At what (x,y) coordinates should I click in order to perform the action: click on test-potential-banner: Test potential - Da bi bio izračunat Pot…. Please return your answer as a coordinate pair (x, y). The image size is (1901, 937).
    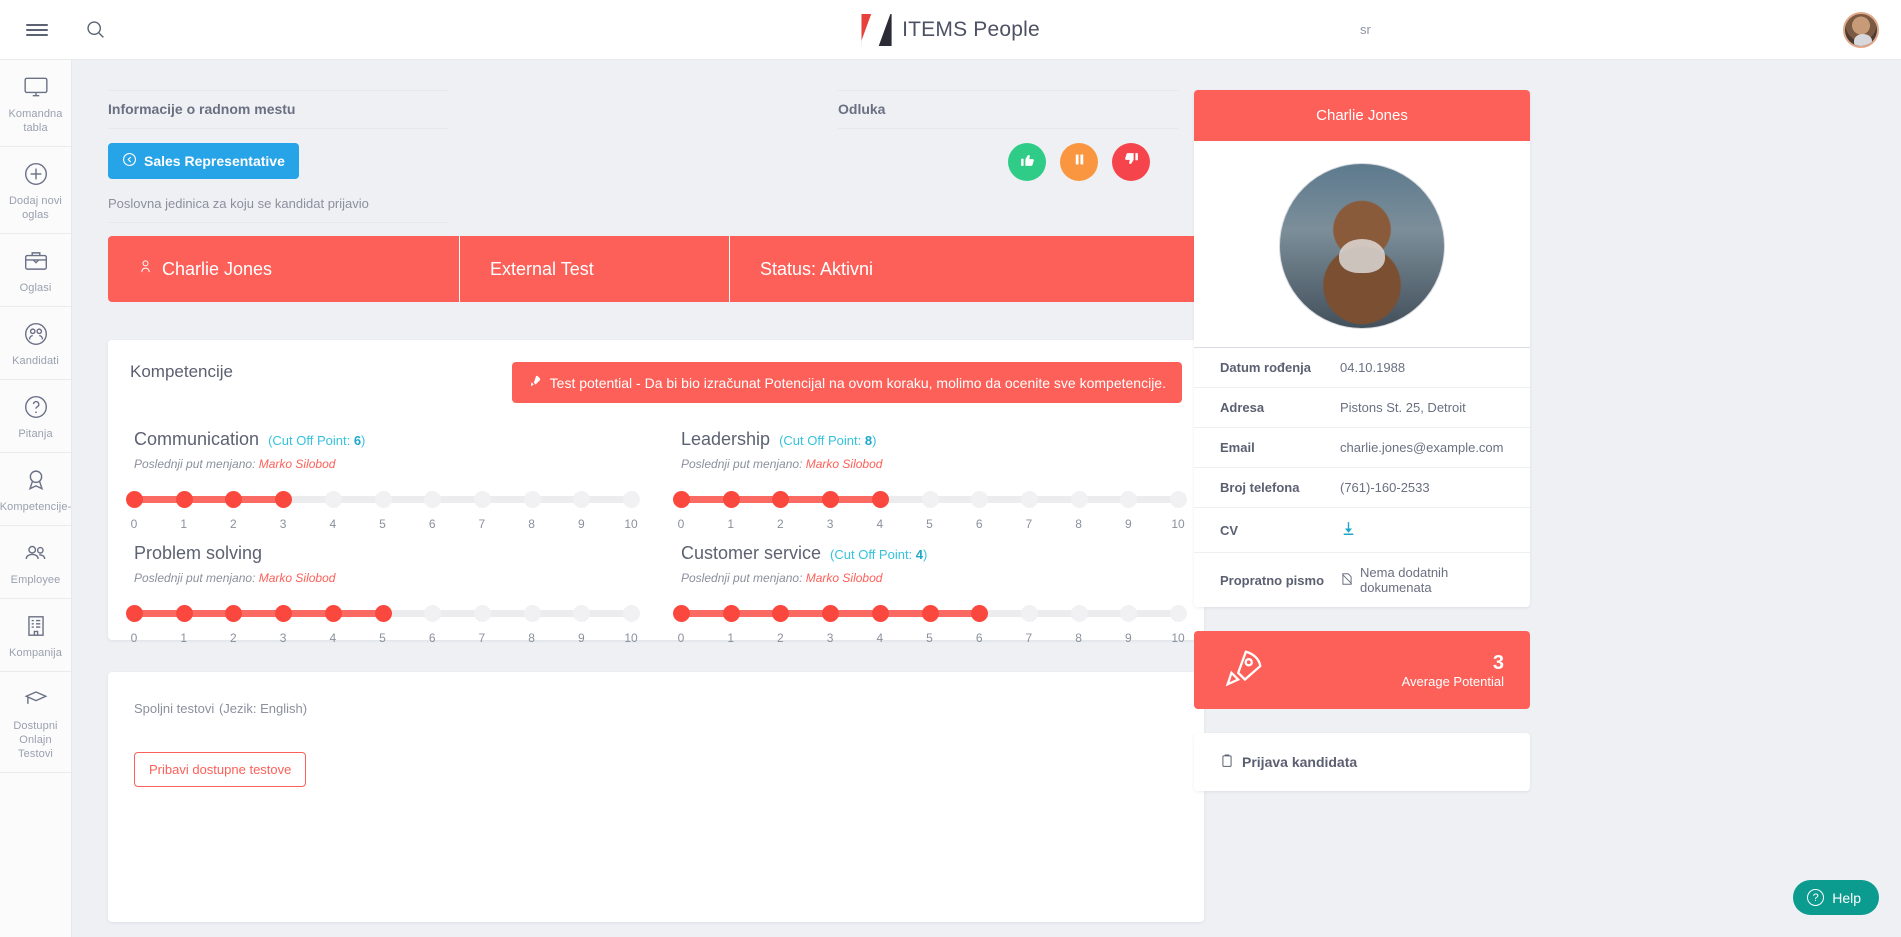
    Looking at the image, I should click on (846, 382).